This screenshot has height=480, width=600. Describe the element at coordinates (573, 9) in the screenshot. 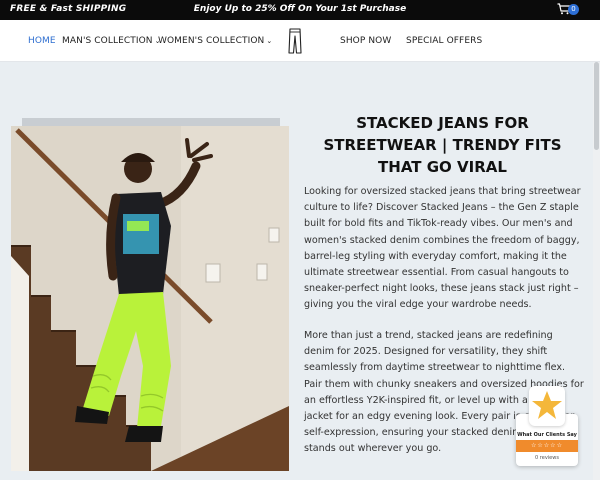

I see `cart-count-badge: 0` at that location.